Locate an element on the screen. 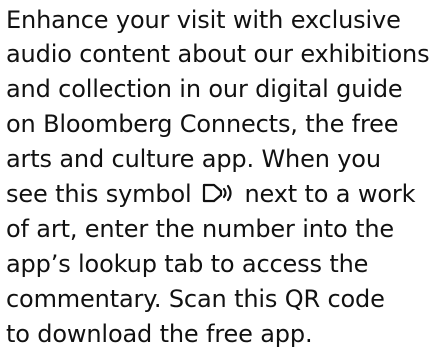  info-text-line-5: arts and culture app. When you is located at coordinates (193, 159).